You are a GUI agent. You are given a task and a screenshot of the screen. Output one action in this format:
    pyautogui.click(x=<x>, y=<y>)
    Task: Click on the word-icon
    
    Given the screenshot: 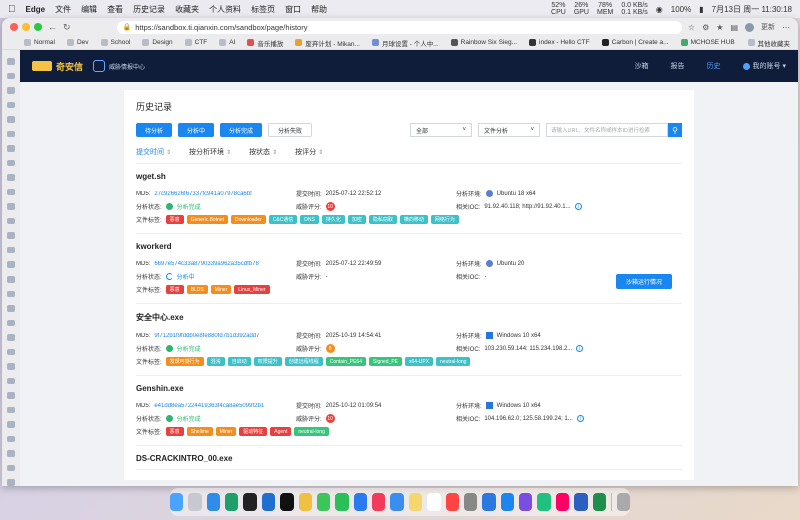 What is the action you would take?
    pyautogui.click(x=581, y=502)
    